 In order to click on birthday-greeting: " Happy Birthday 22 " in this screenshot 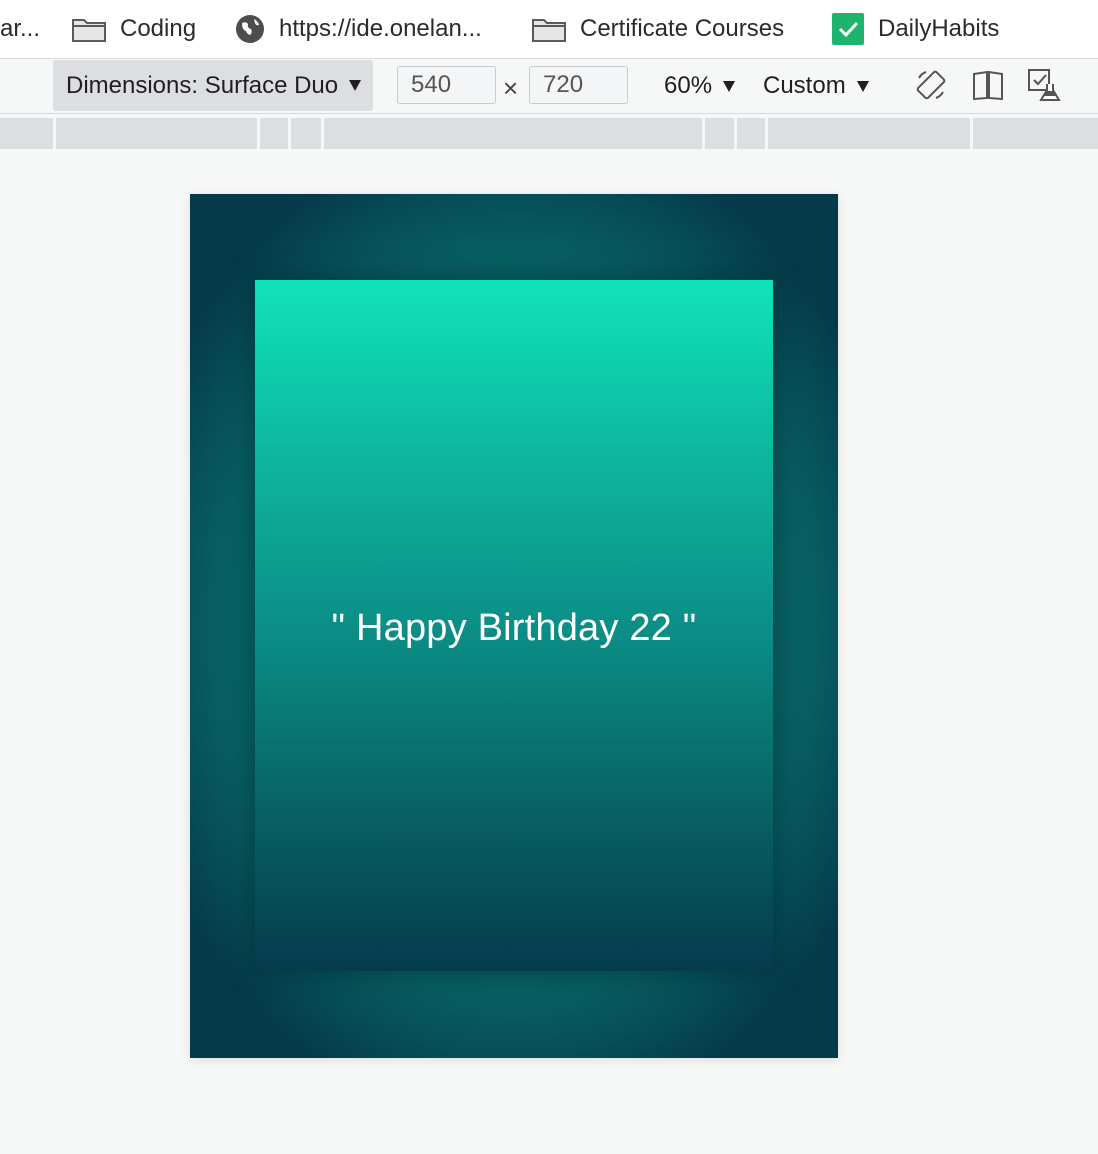, I will do `click(514, 628)`.